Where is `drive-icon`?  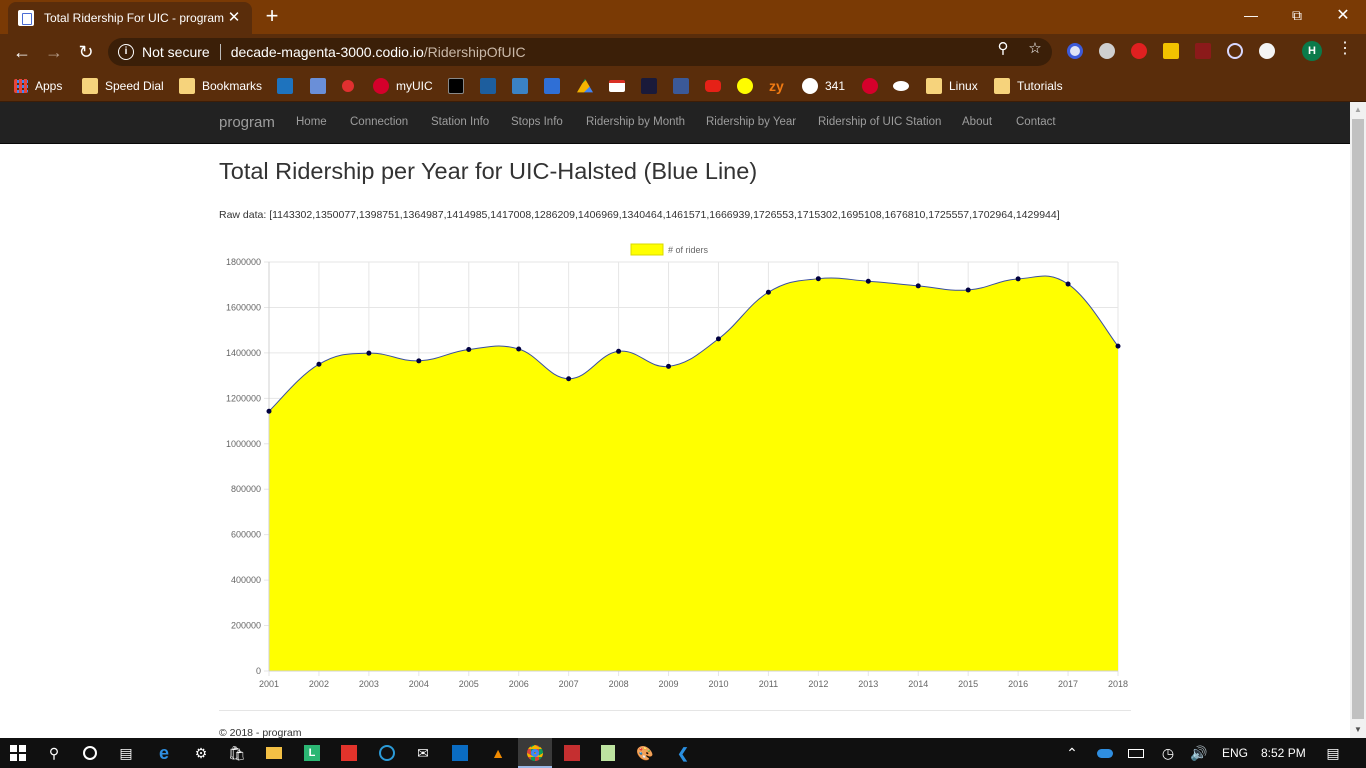 drive-icon is located at coordinates (585, 85).